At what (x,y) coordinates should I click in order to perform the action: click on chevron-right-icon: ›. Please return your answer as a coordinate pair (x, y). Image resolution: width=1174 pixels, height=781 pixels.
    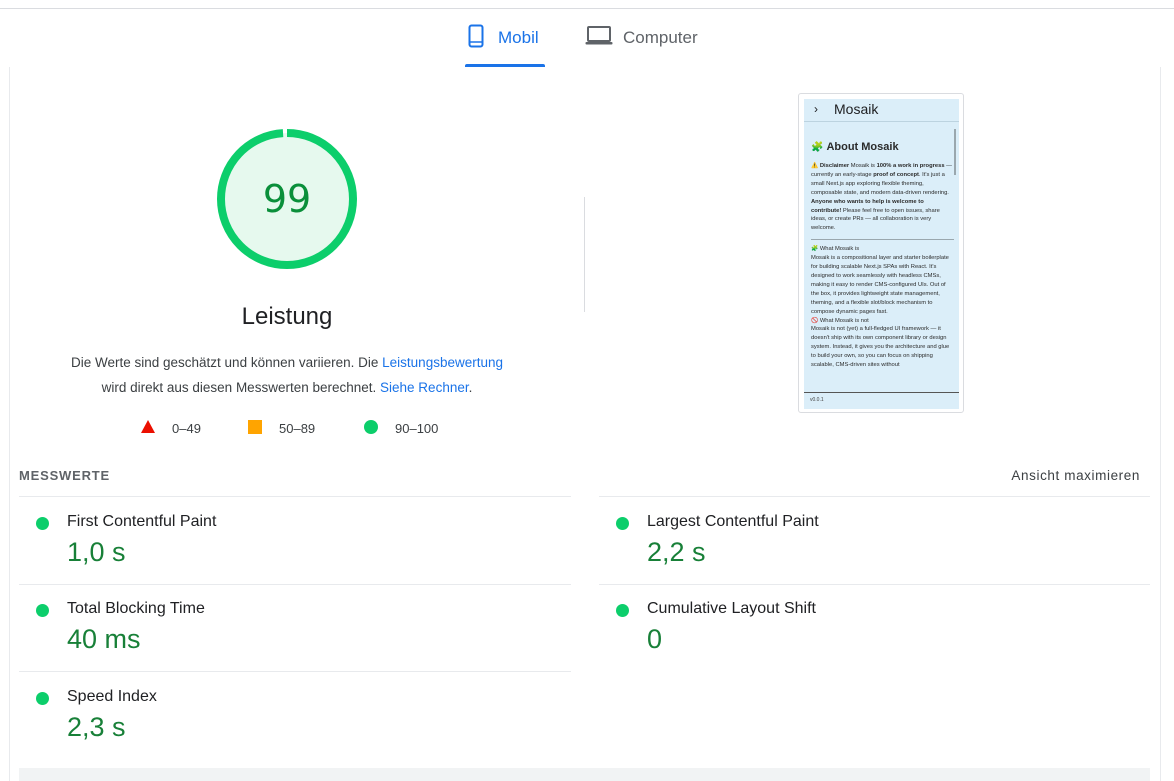
    Looking at the image, I should click on (816, 109).